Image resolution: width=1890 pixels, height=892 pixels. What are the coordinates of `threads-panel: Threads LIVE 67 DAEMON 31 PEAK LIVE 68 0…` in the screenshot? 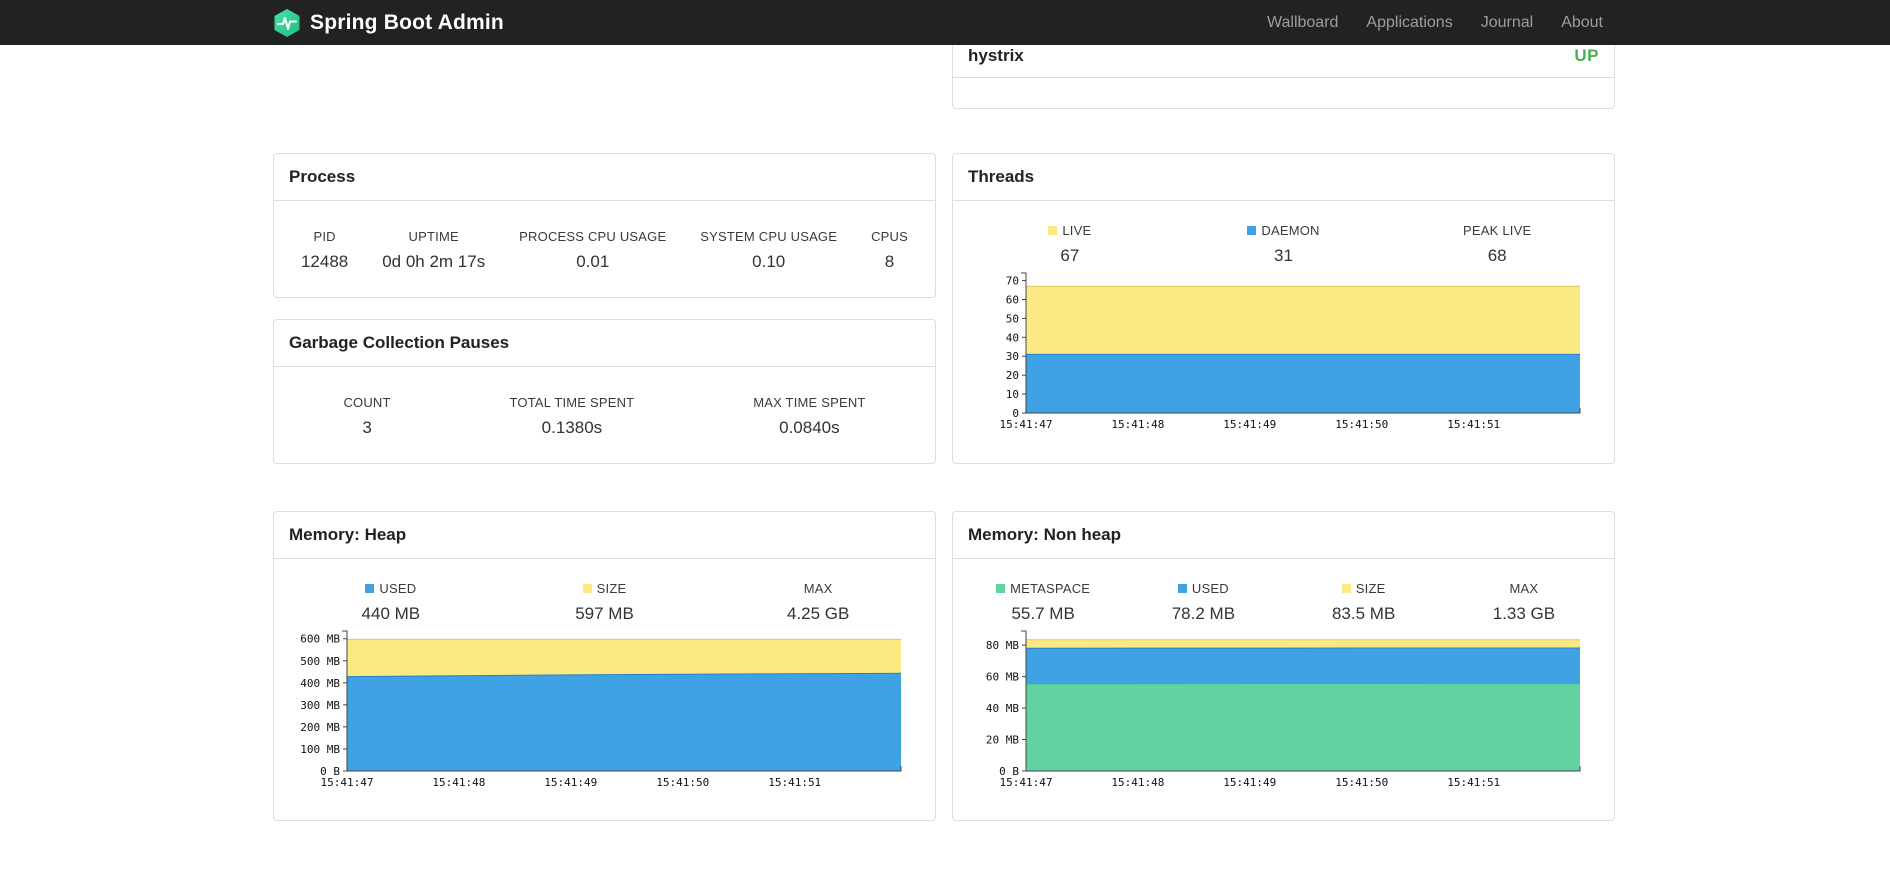 It's located at (1283, 308).